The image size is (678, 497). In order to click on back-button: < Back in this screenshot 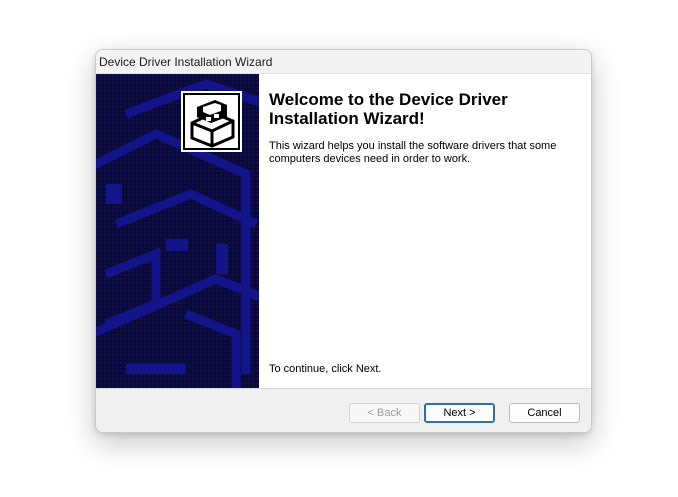, I will do `click(384, 413)`.